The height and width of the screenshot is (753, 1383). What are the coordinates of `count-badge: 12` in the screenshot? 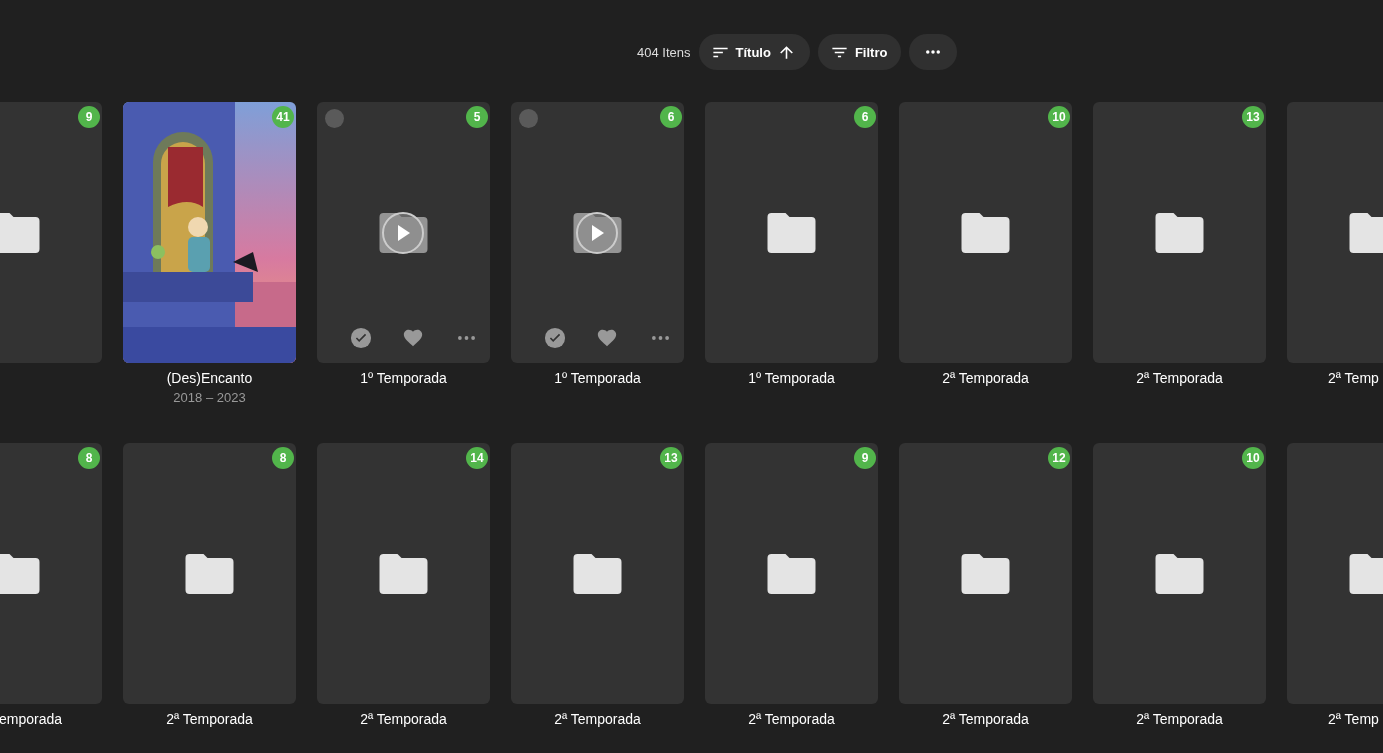 It's located at (1059, 458).